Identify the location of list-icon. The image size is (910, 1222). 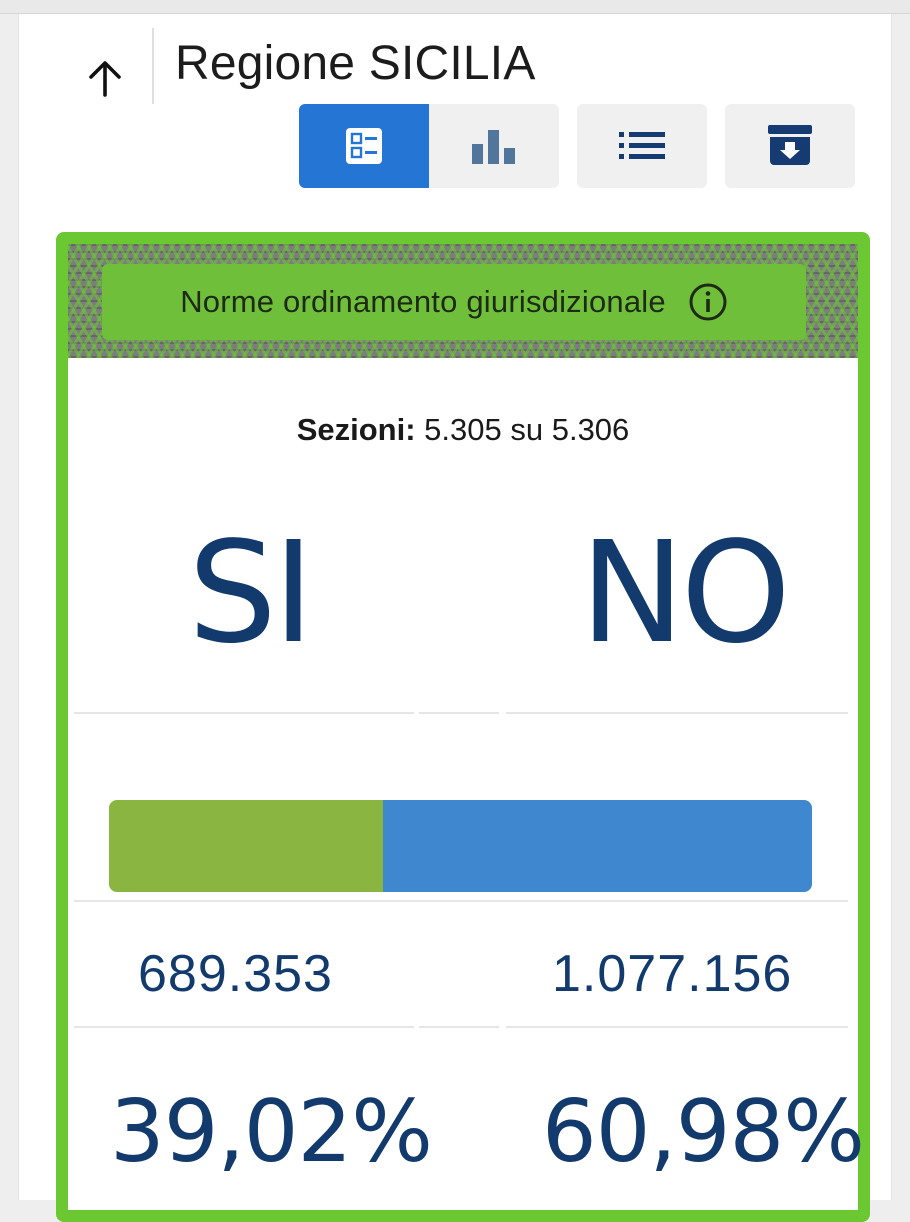
(642, 145).